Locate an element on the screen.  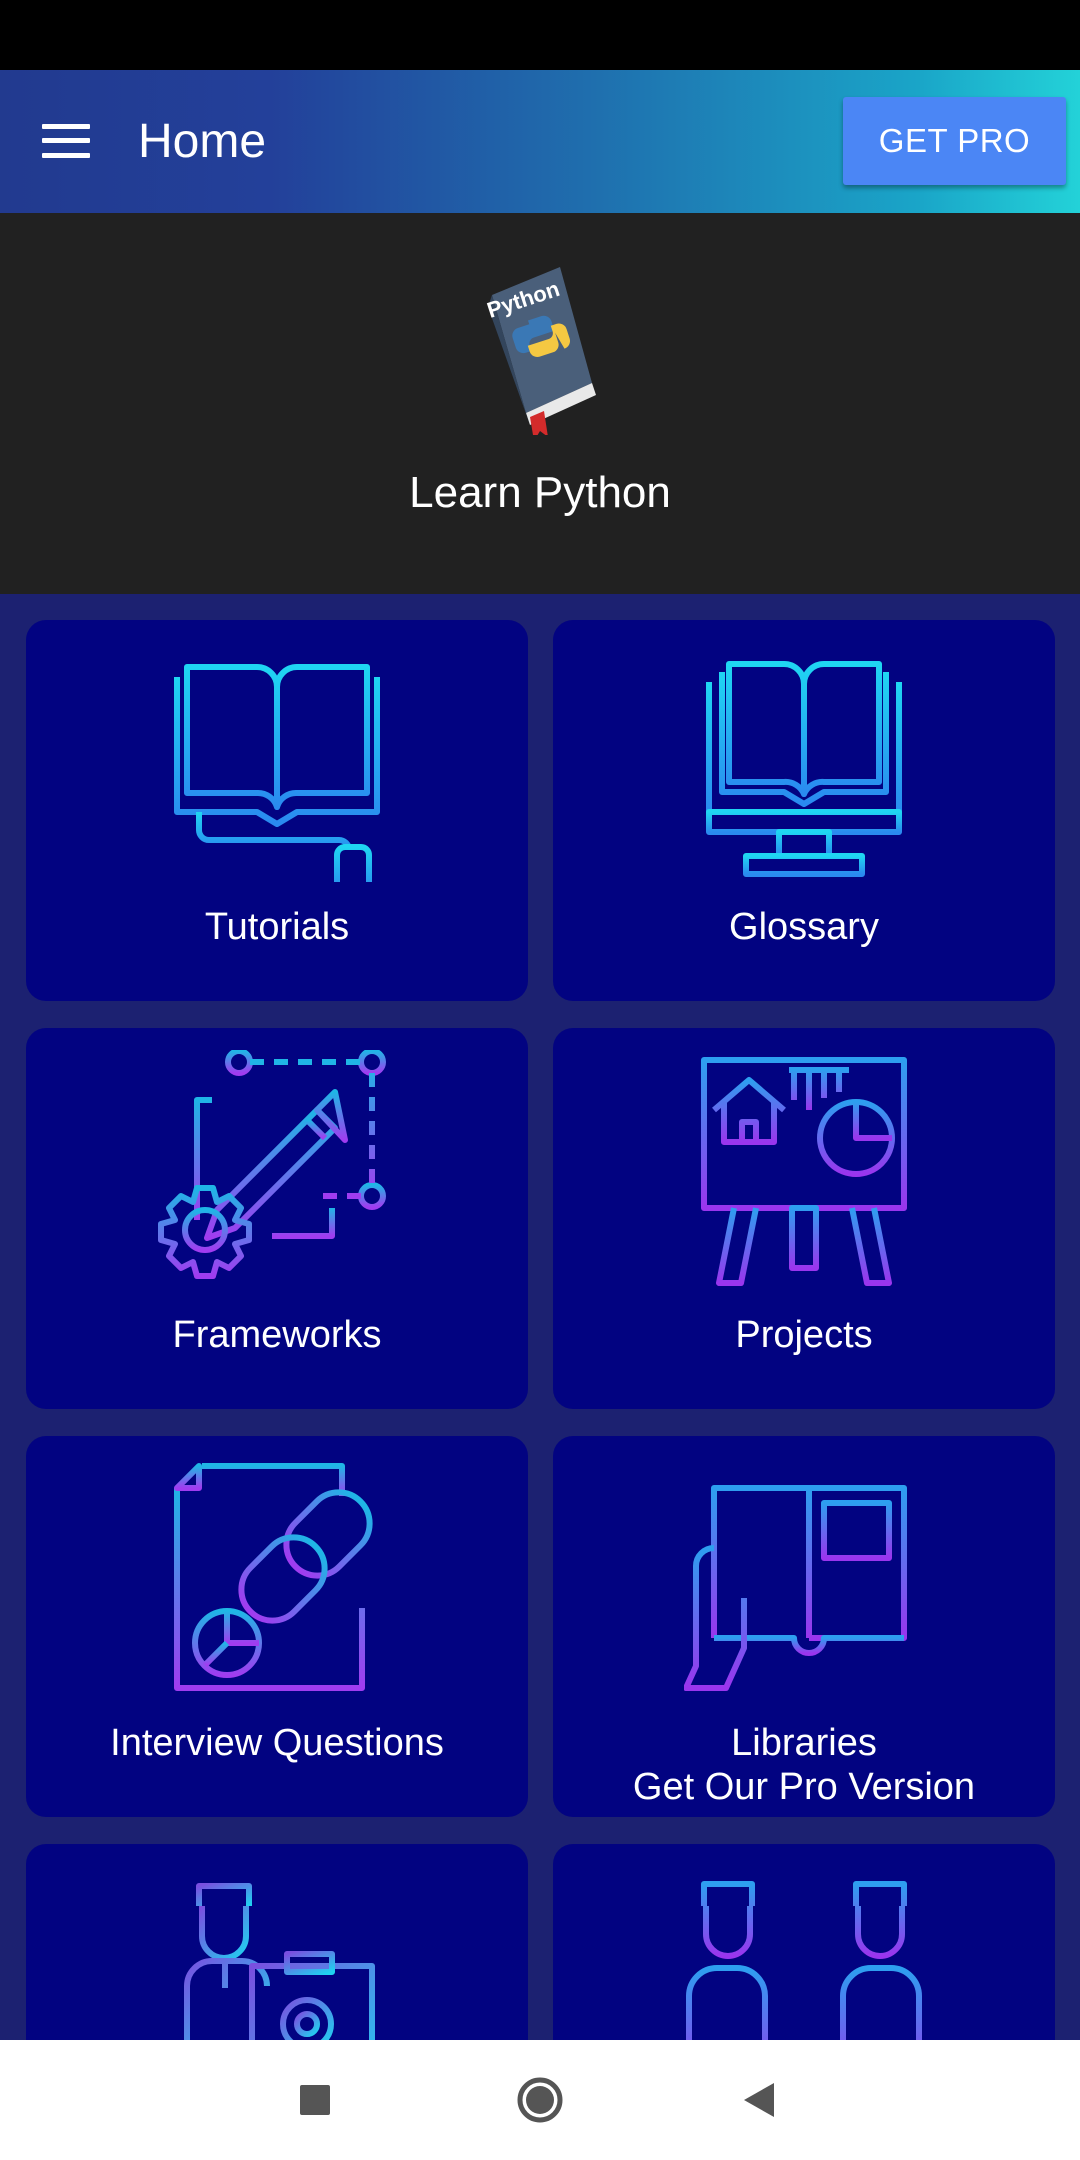
card-frameworks: Frameworks is located at coordinates (277, 1218).